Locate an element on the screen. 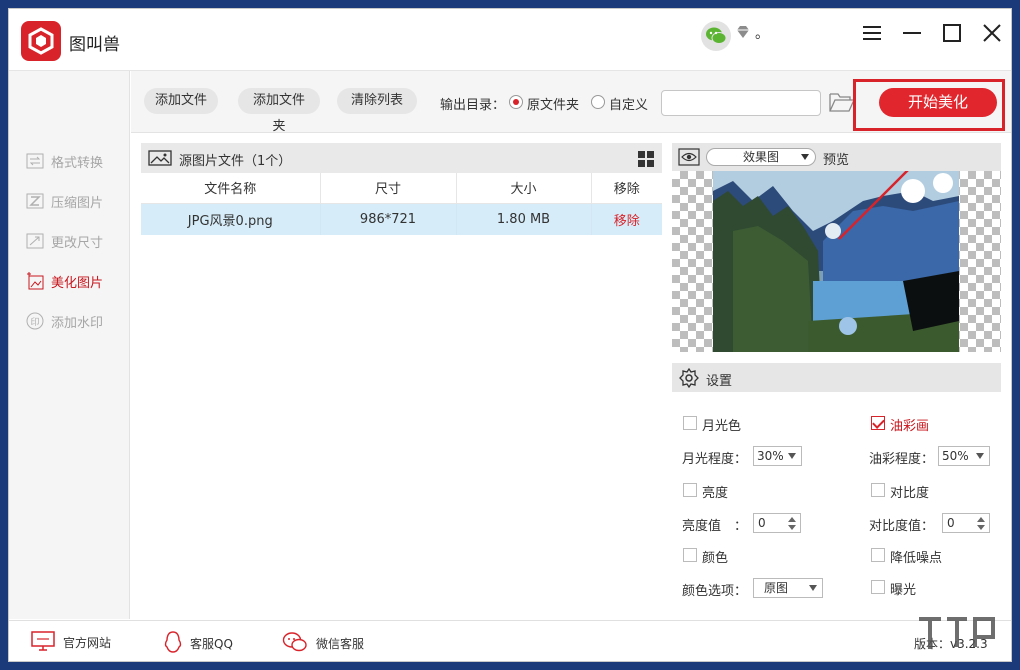 The image size is (1020, 670). denoise-checkbox is located at coordinates (878, 555).